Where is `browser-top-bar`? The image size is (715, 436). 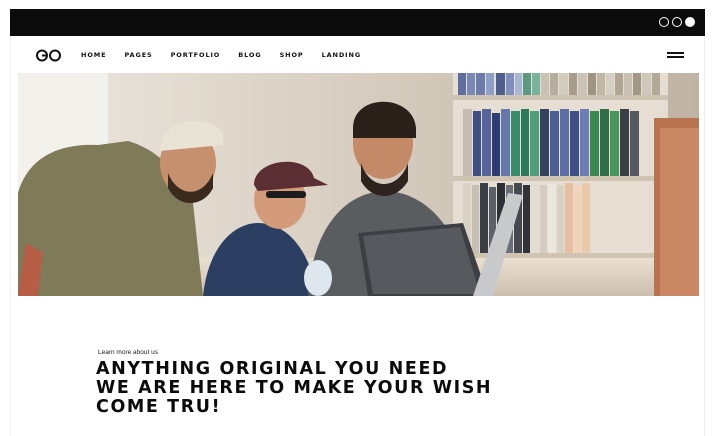
browser-top-bar is located at coordinates (357, 22).